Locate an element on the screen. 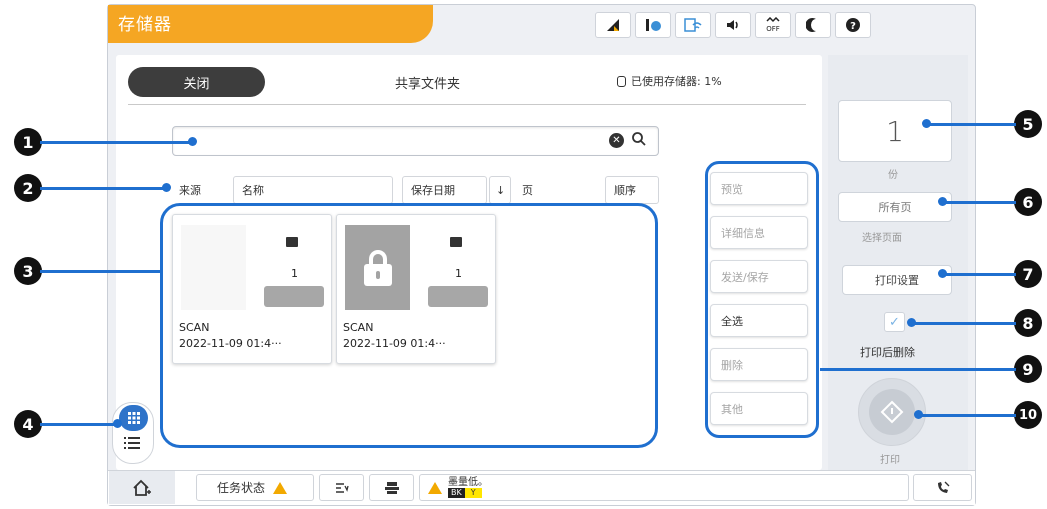  list-view-icon is located at coordinates (132, 445).